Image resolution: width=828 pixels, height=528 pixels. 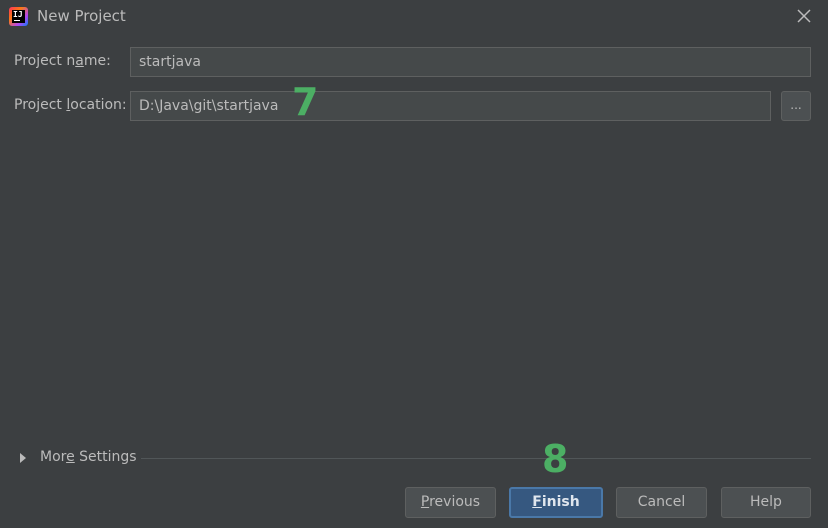 I want to click on more-settings-separator, so click(x=476, y=458).